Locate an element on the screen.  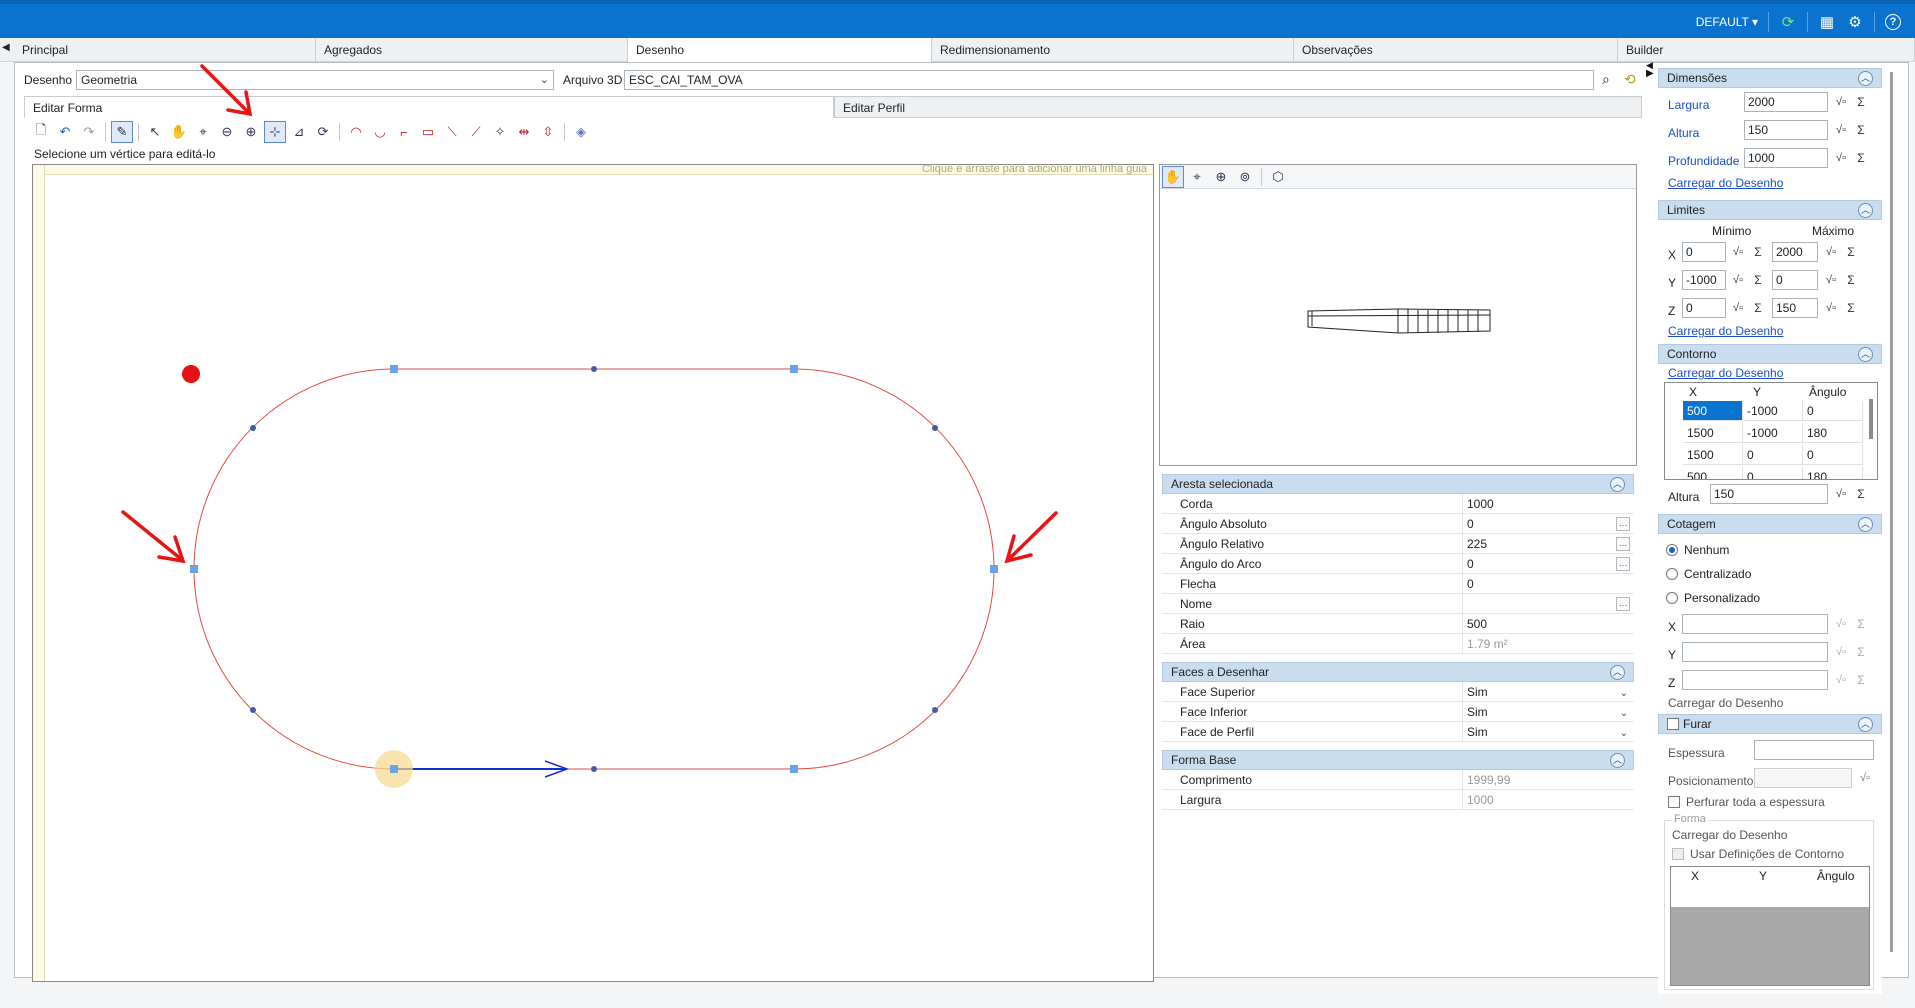
preview-3d: ✋ ⌖ ⊕ ⊚ ⬡ is located at coordinates (1398, 315).